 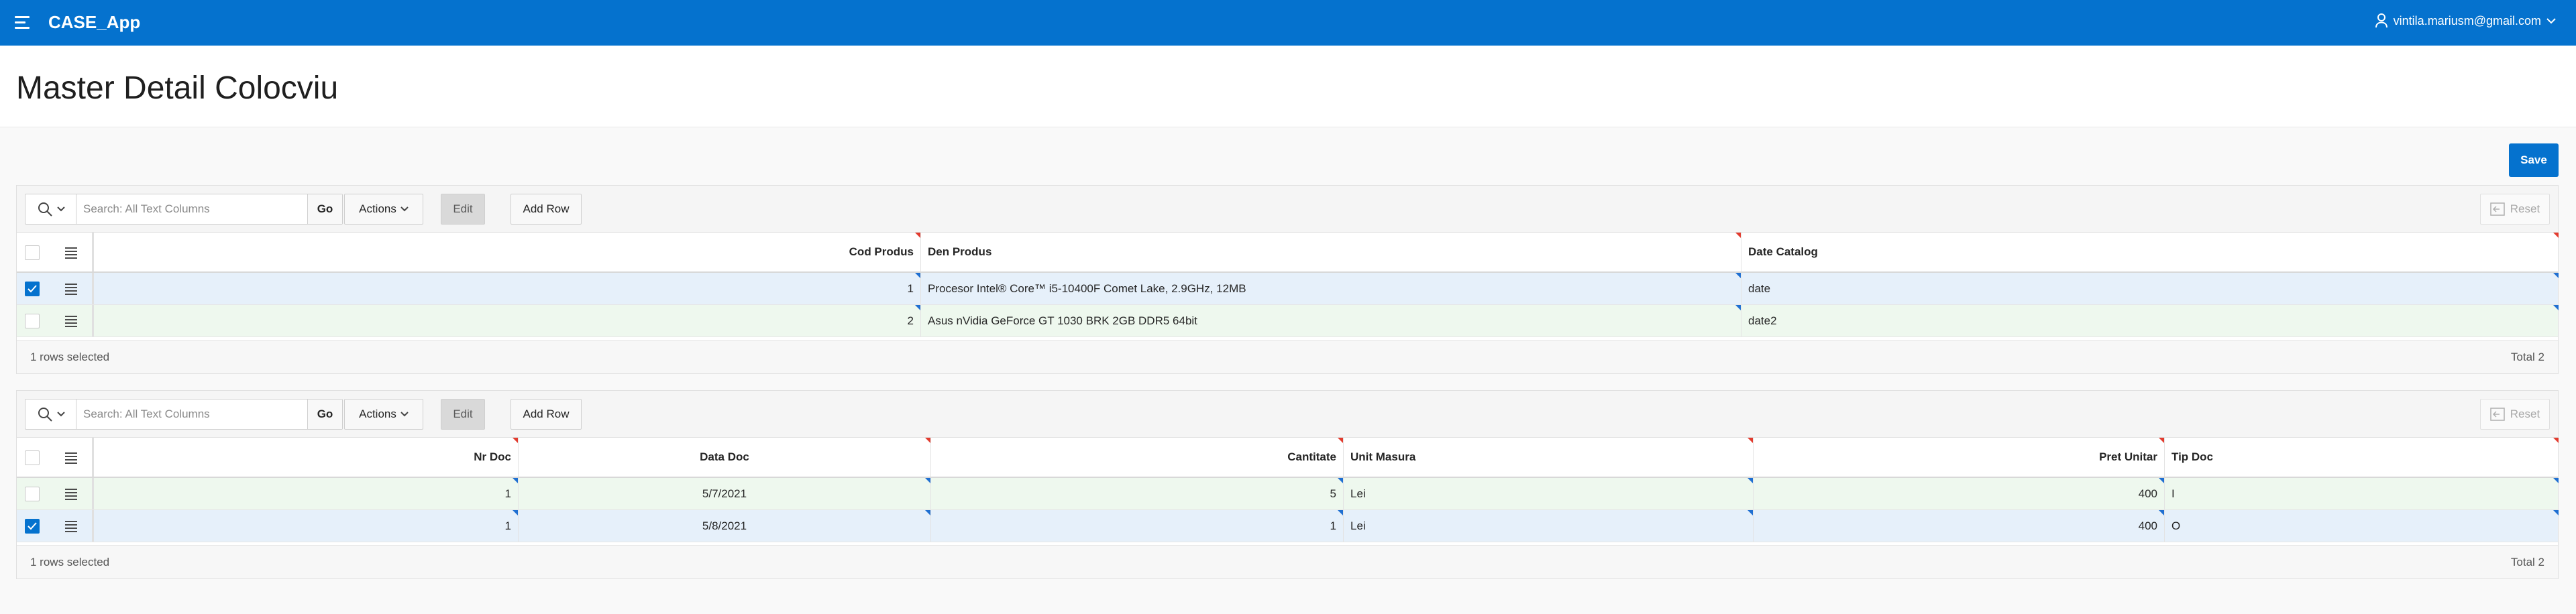 I want to click on column-header-data-doc: Data Doc, so click(x=724, y=457).